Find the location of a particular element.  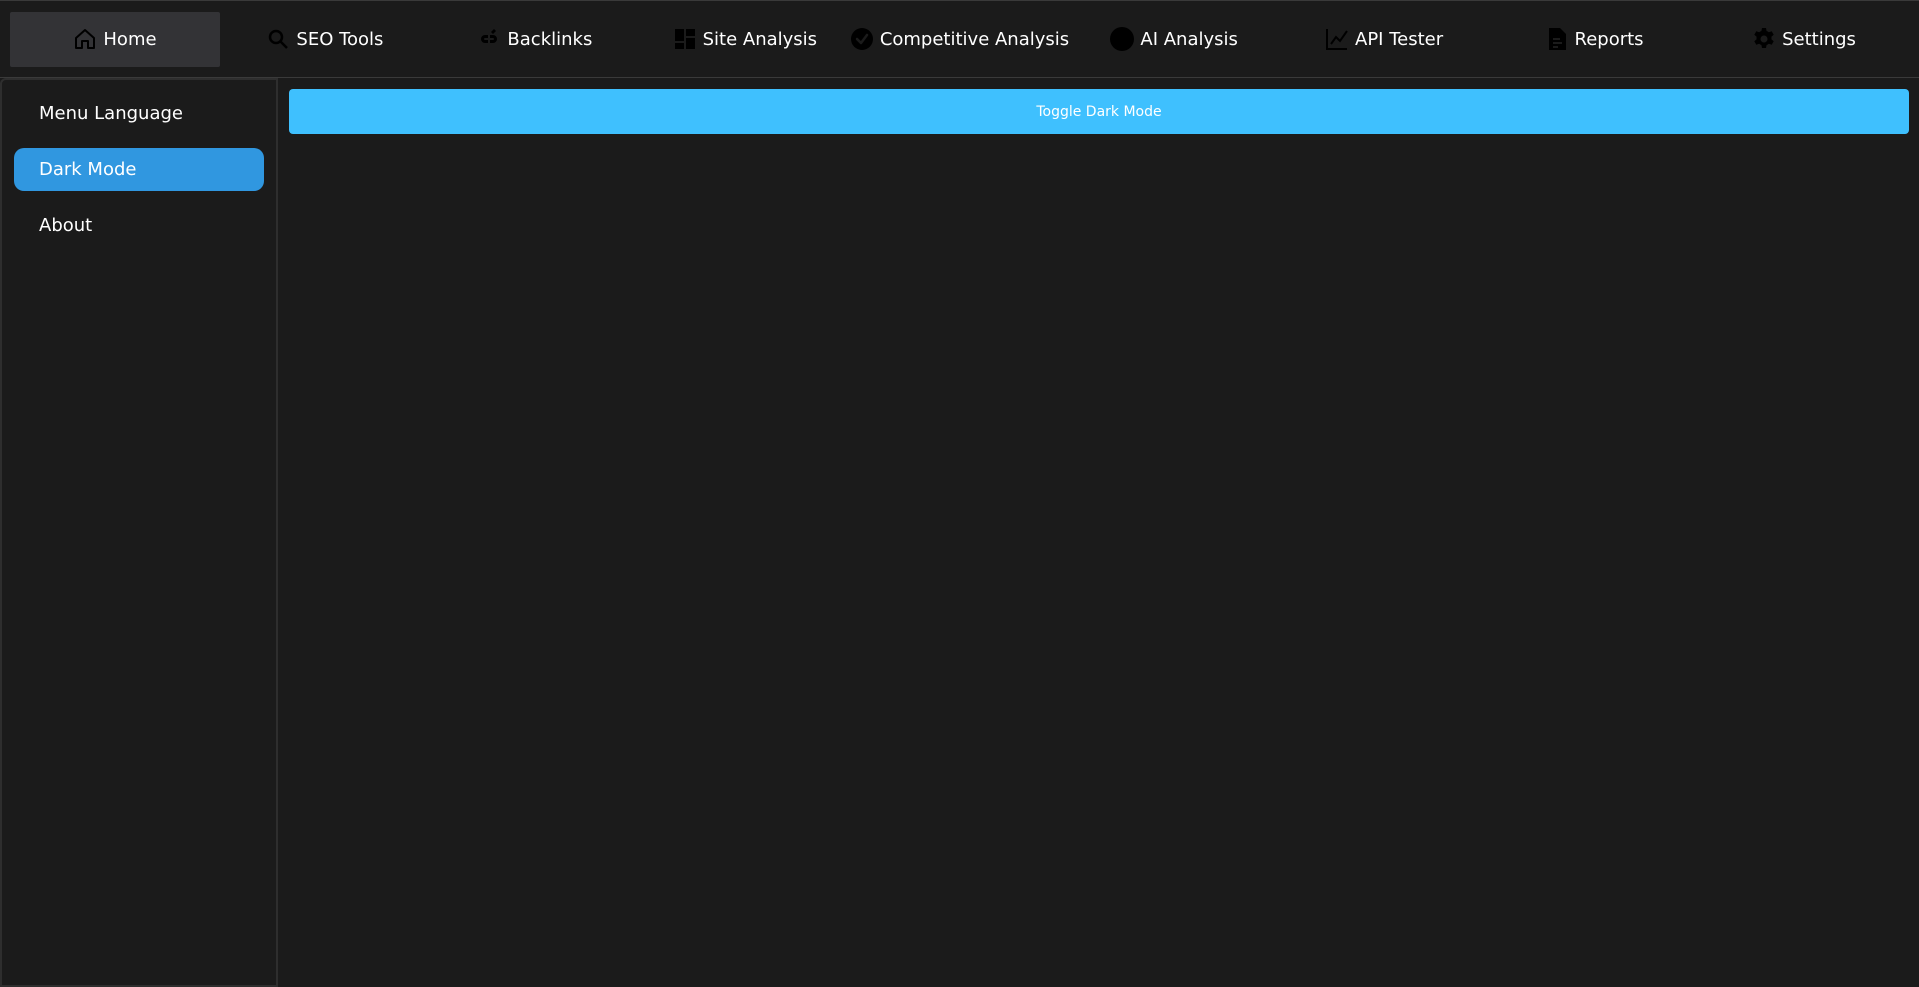

circle-icon is located at coordinates (1122, 39).